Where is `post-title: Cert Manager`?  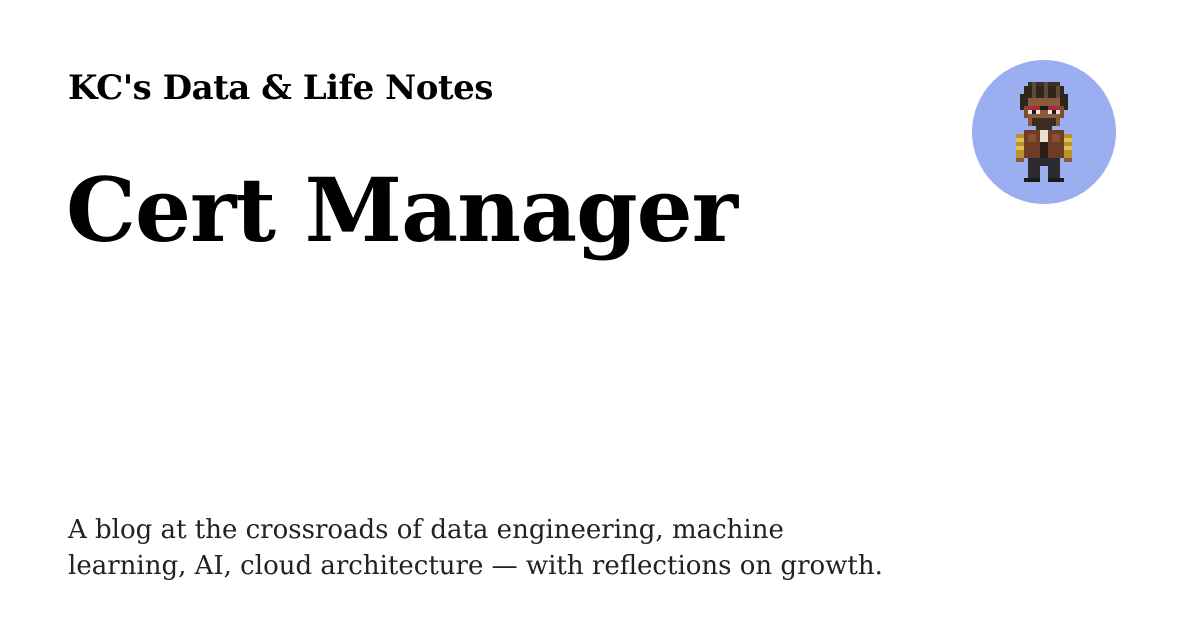 post-title: Cert Manager is located at coordinates (402, 210).